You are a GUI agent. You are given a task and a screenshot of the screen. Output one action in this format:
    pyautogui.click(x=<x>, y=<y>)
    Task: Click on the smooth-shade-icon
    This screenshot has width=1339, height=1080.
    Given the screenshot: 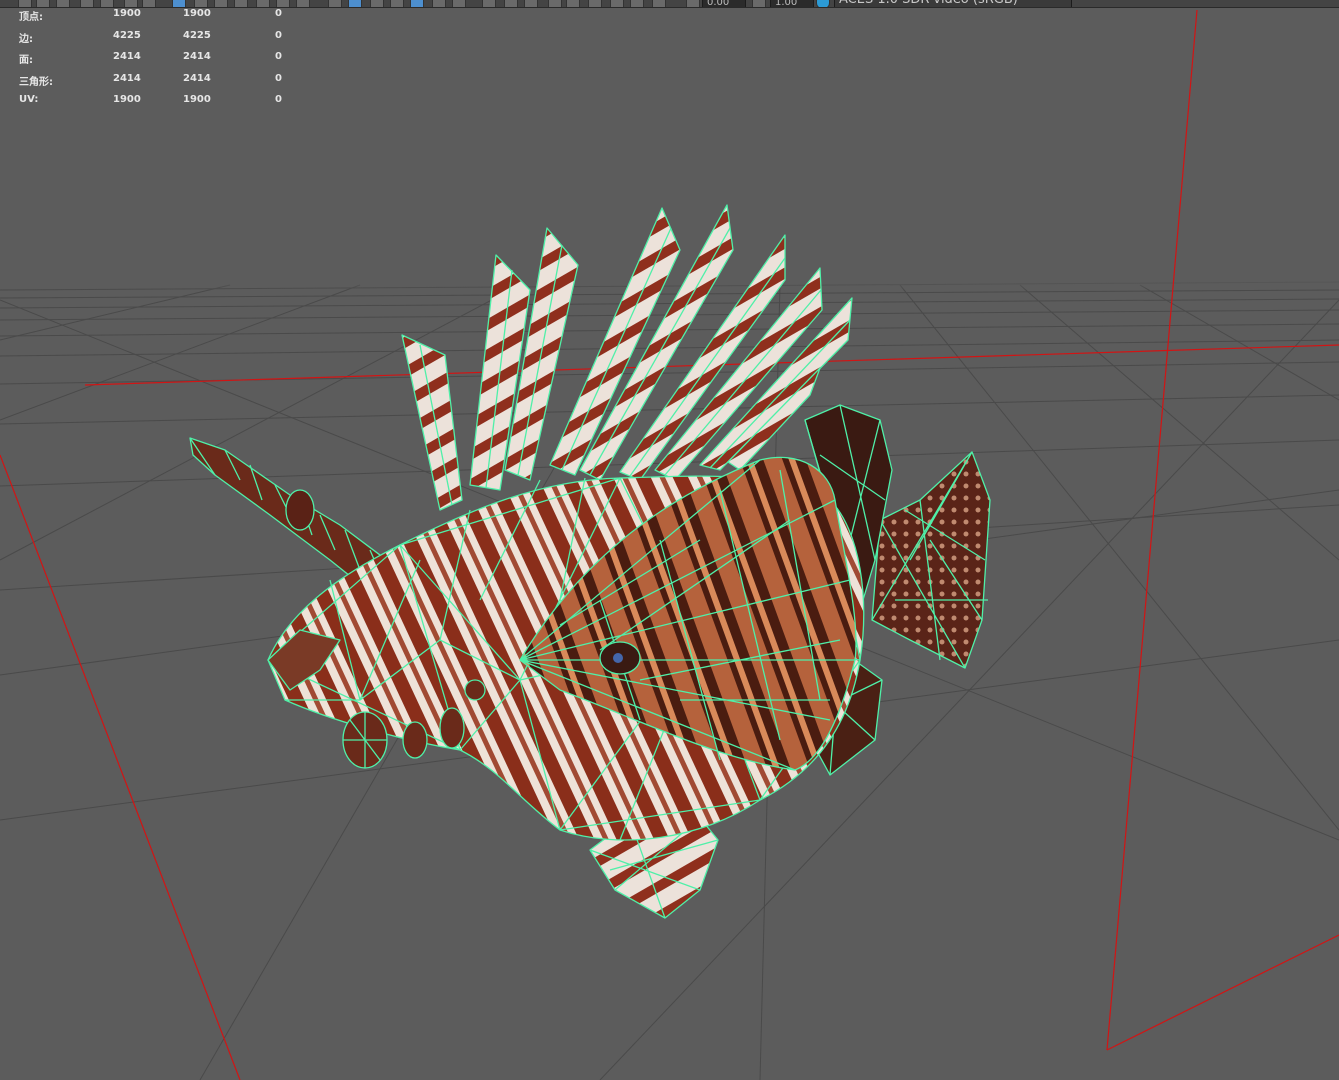 What is the action you would take?
    pyautogui.click(x=355, y=3)
    